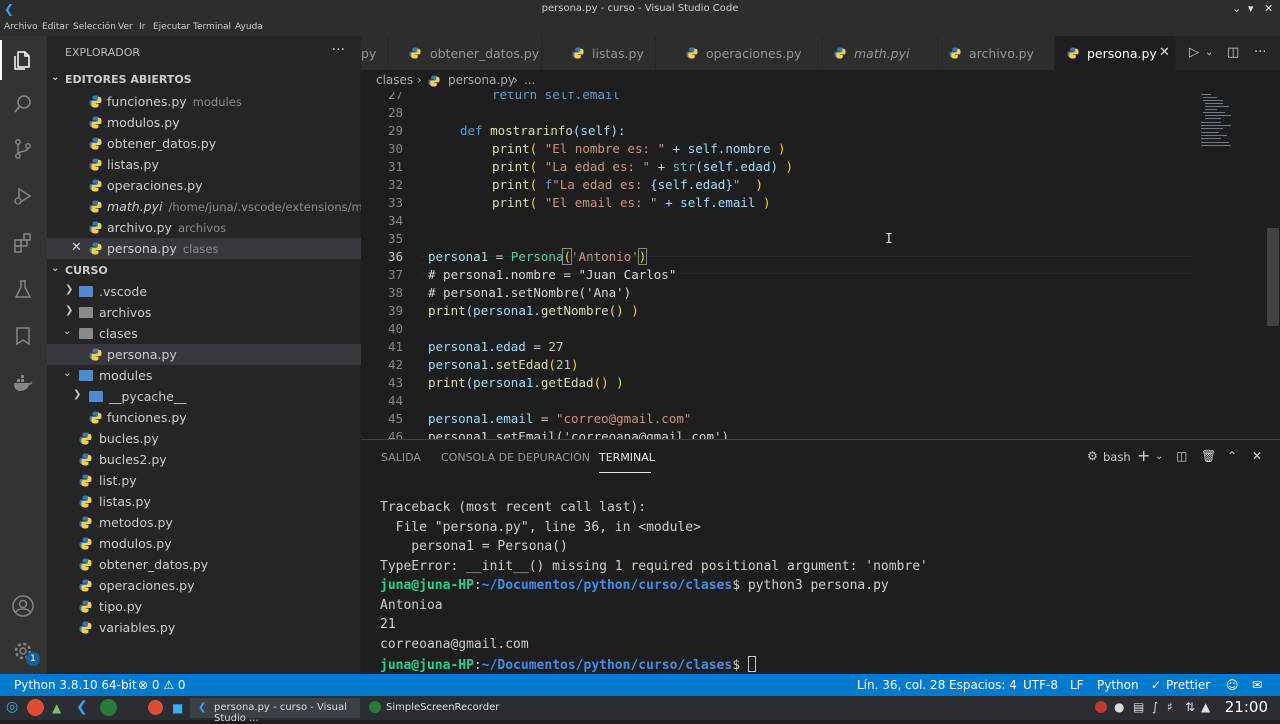 This screenshot has width=1280, height=724. I want to click on indentation: Espacios: 4, so click(983, 685).